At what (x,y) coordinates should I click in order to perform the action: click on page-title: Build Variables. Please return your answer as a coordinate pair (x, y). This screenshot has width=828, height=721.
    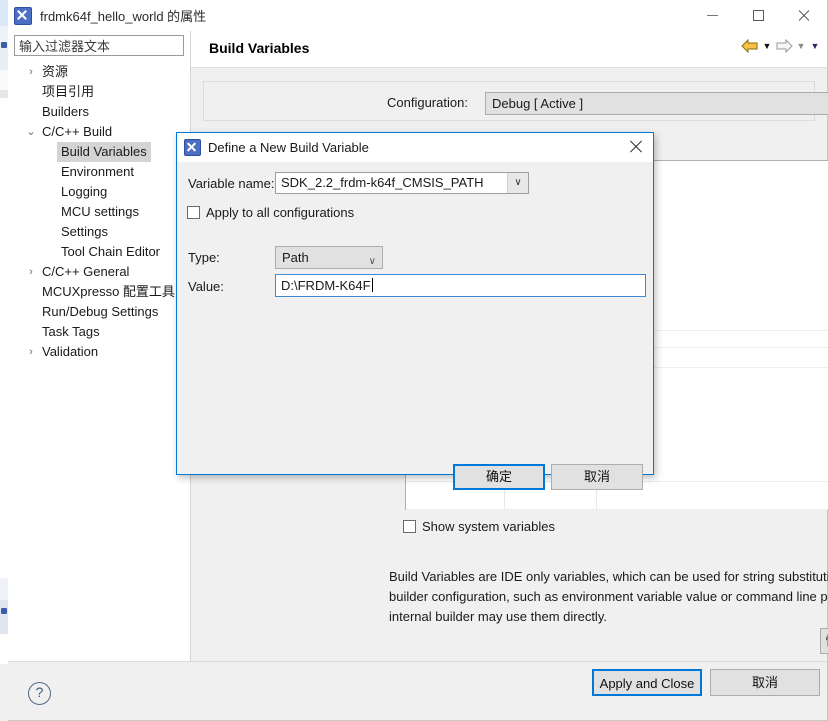
    Looking at the image, I should click on (259, 48).